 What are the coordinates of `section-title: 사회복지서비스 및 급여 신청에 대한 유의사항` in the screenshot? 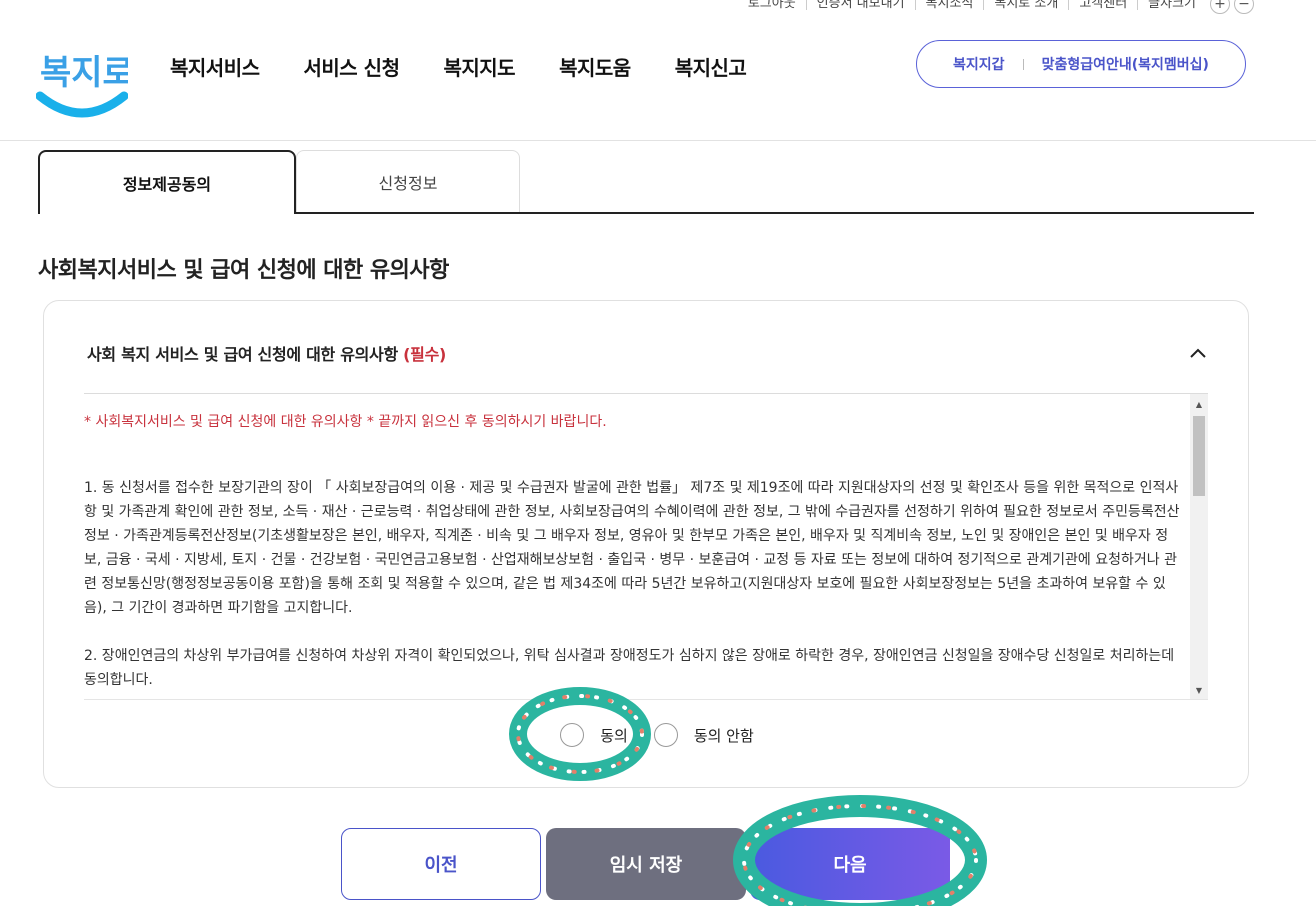 It's located at (243, 270).